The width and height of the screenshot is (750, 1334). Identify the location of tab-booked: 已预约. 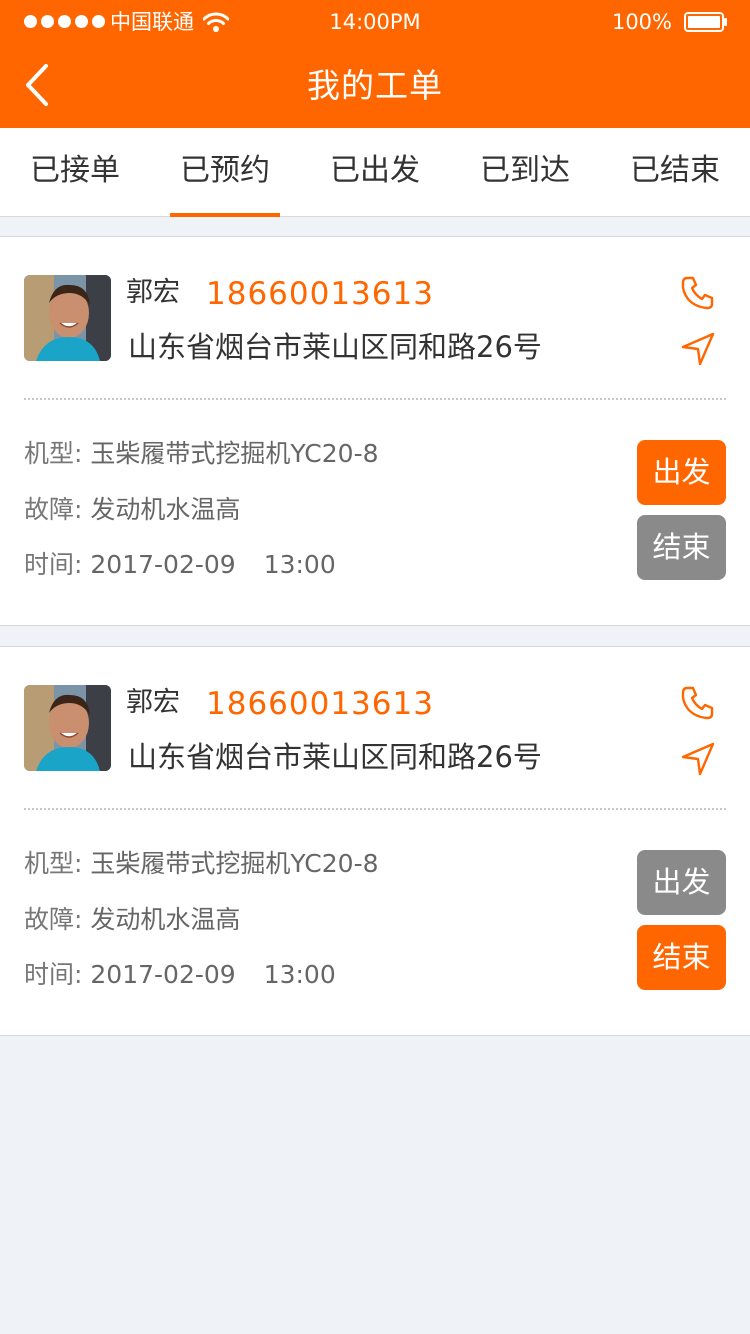
(225, 172).